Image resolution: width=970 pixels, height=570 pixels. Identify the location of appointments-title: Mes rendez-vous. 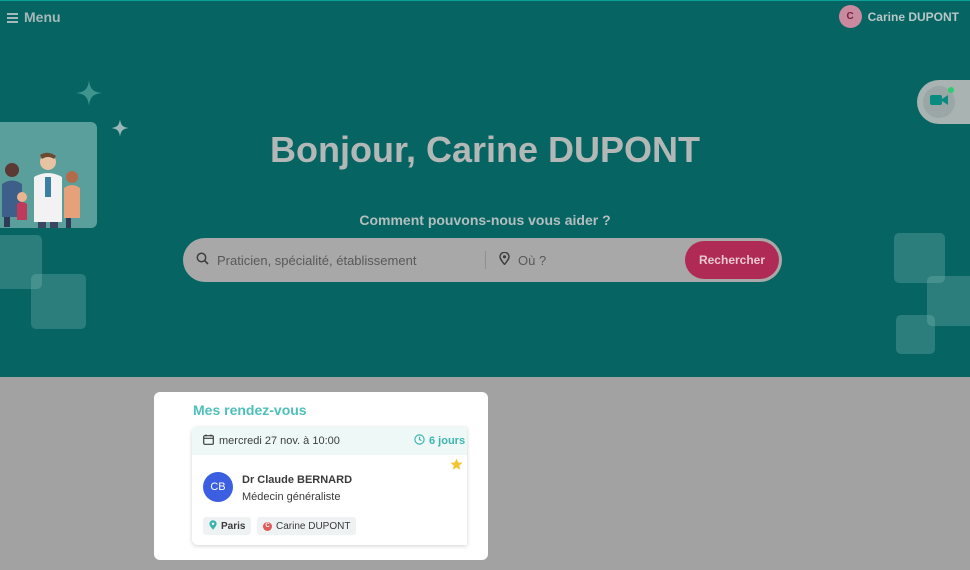
(250, 410).